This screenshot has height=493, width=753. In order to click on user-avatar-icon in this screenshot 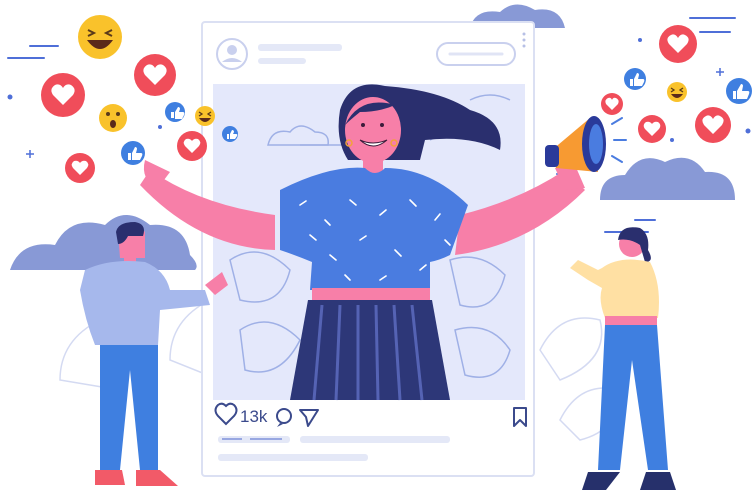, I will do `click(232, 50)`.